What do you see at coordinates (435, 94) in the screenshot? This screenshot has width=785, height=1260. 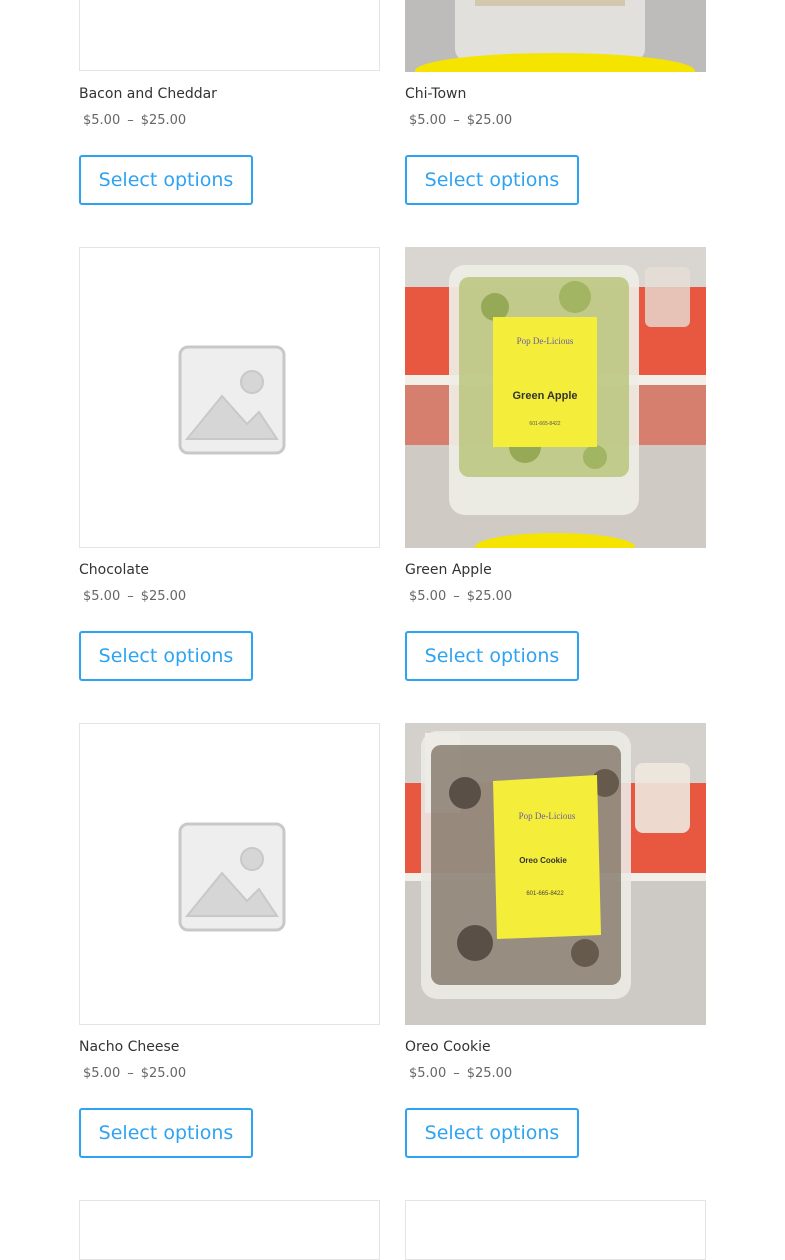 I see `product-title: Chi-Town` at bounding box center [435, 94].